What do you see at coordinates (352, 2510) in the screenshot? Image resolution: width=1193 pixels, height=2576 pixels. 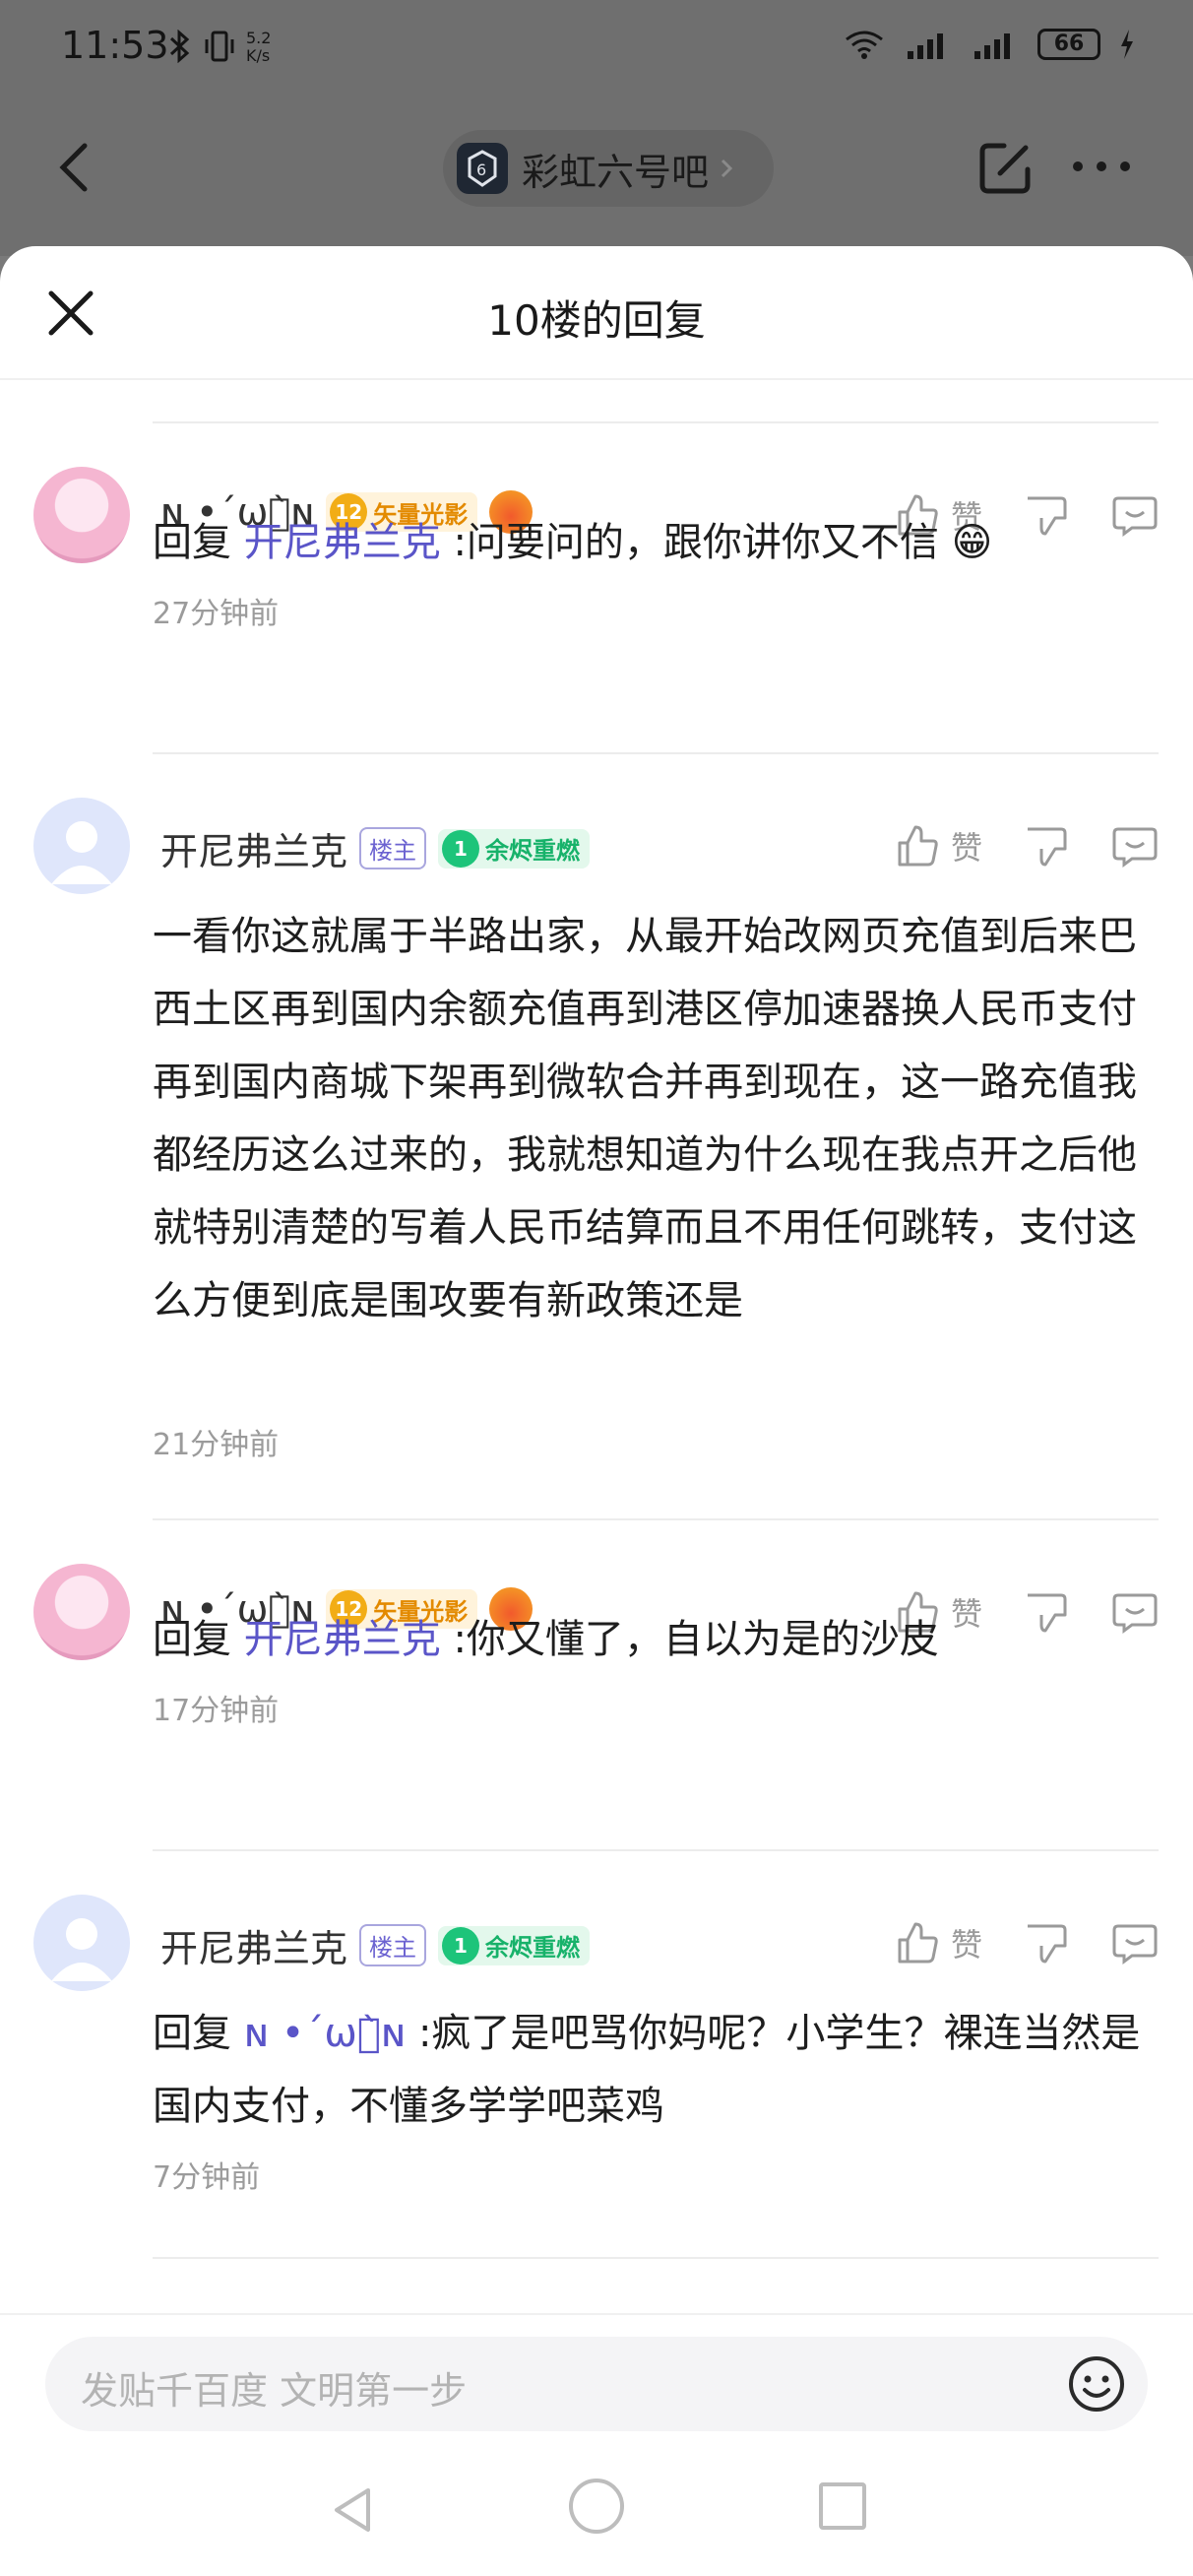 I see `system-back-icon` at bounding box center [352, 2510].